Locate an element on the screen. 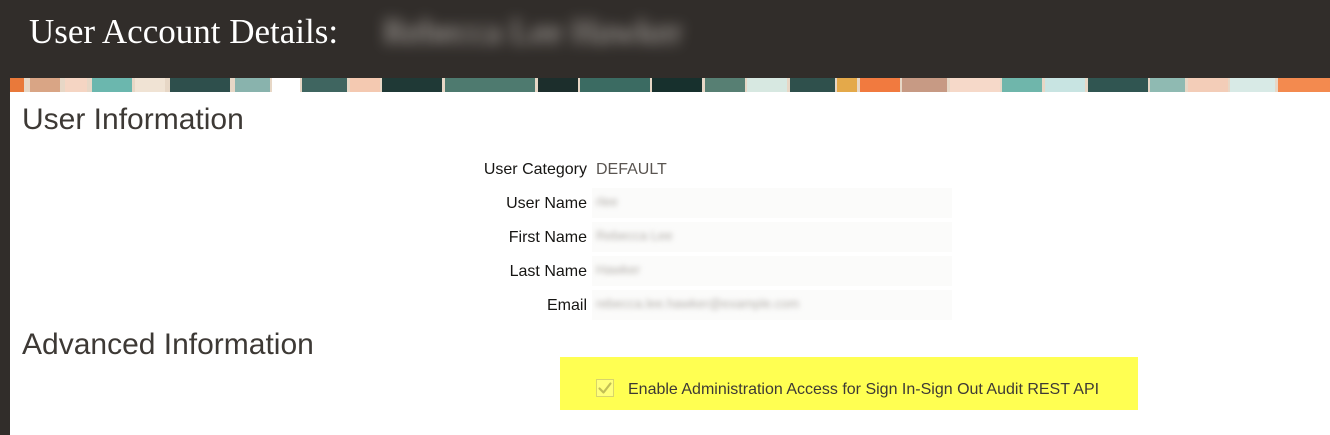 The width and height of the screenshot is (1330, 435). checkmark-icon is located at coordinates (605, 388).